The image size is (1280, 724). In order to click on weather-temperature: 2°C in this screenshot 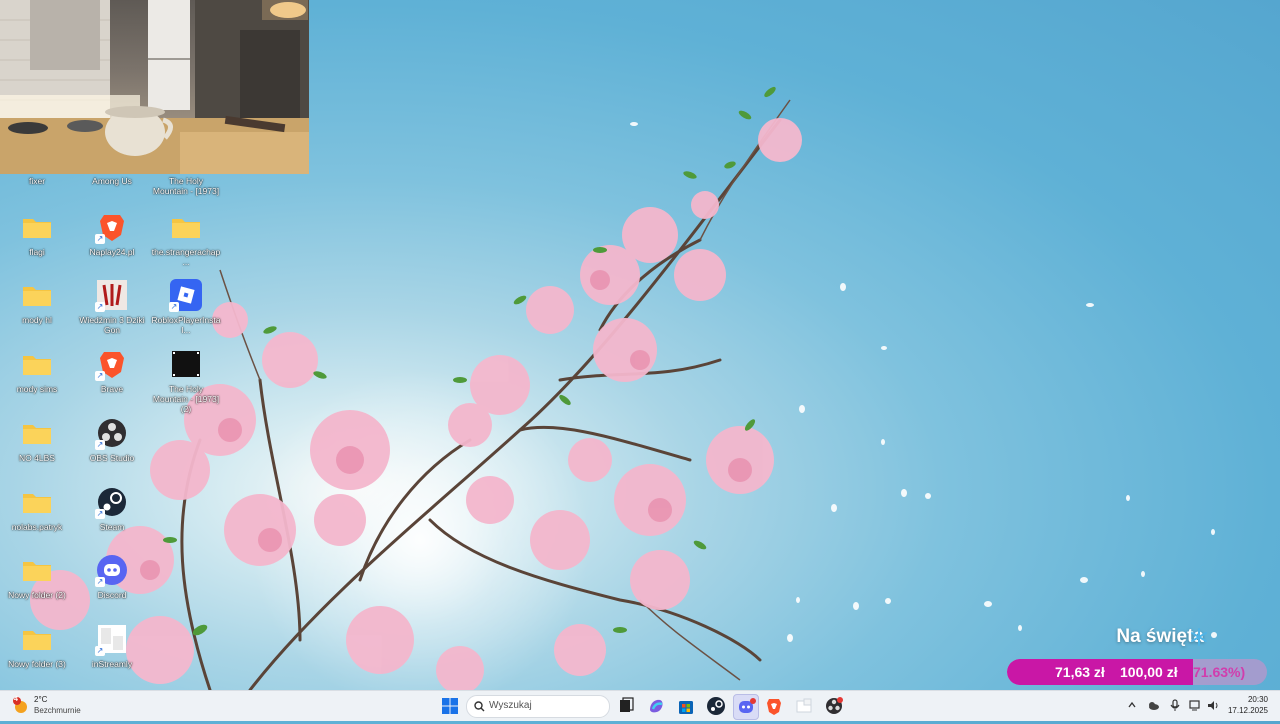, I will do `click(41, 699)`.